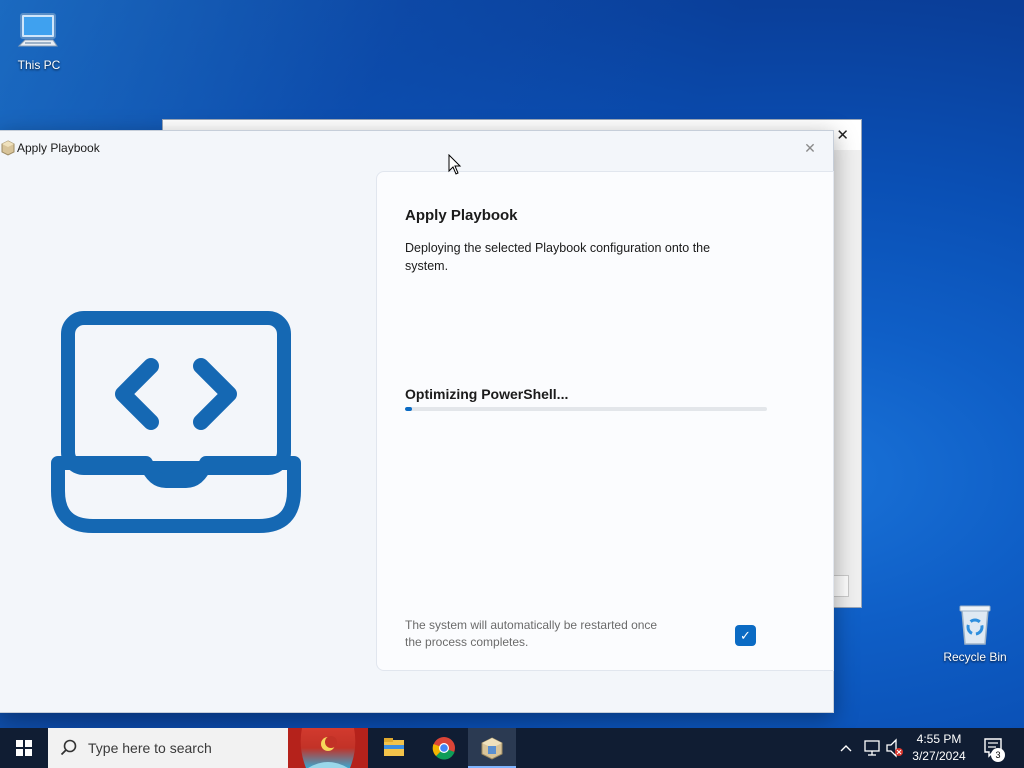 This screenshot has width=1024, height=768. Describe the element at coordinates (176, 422) in the screenshot. I see `laptop-code-illustration` at that location.